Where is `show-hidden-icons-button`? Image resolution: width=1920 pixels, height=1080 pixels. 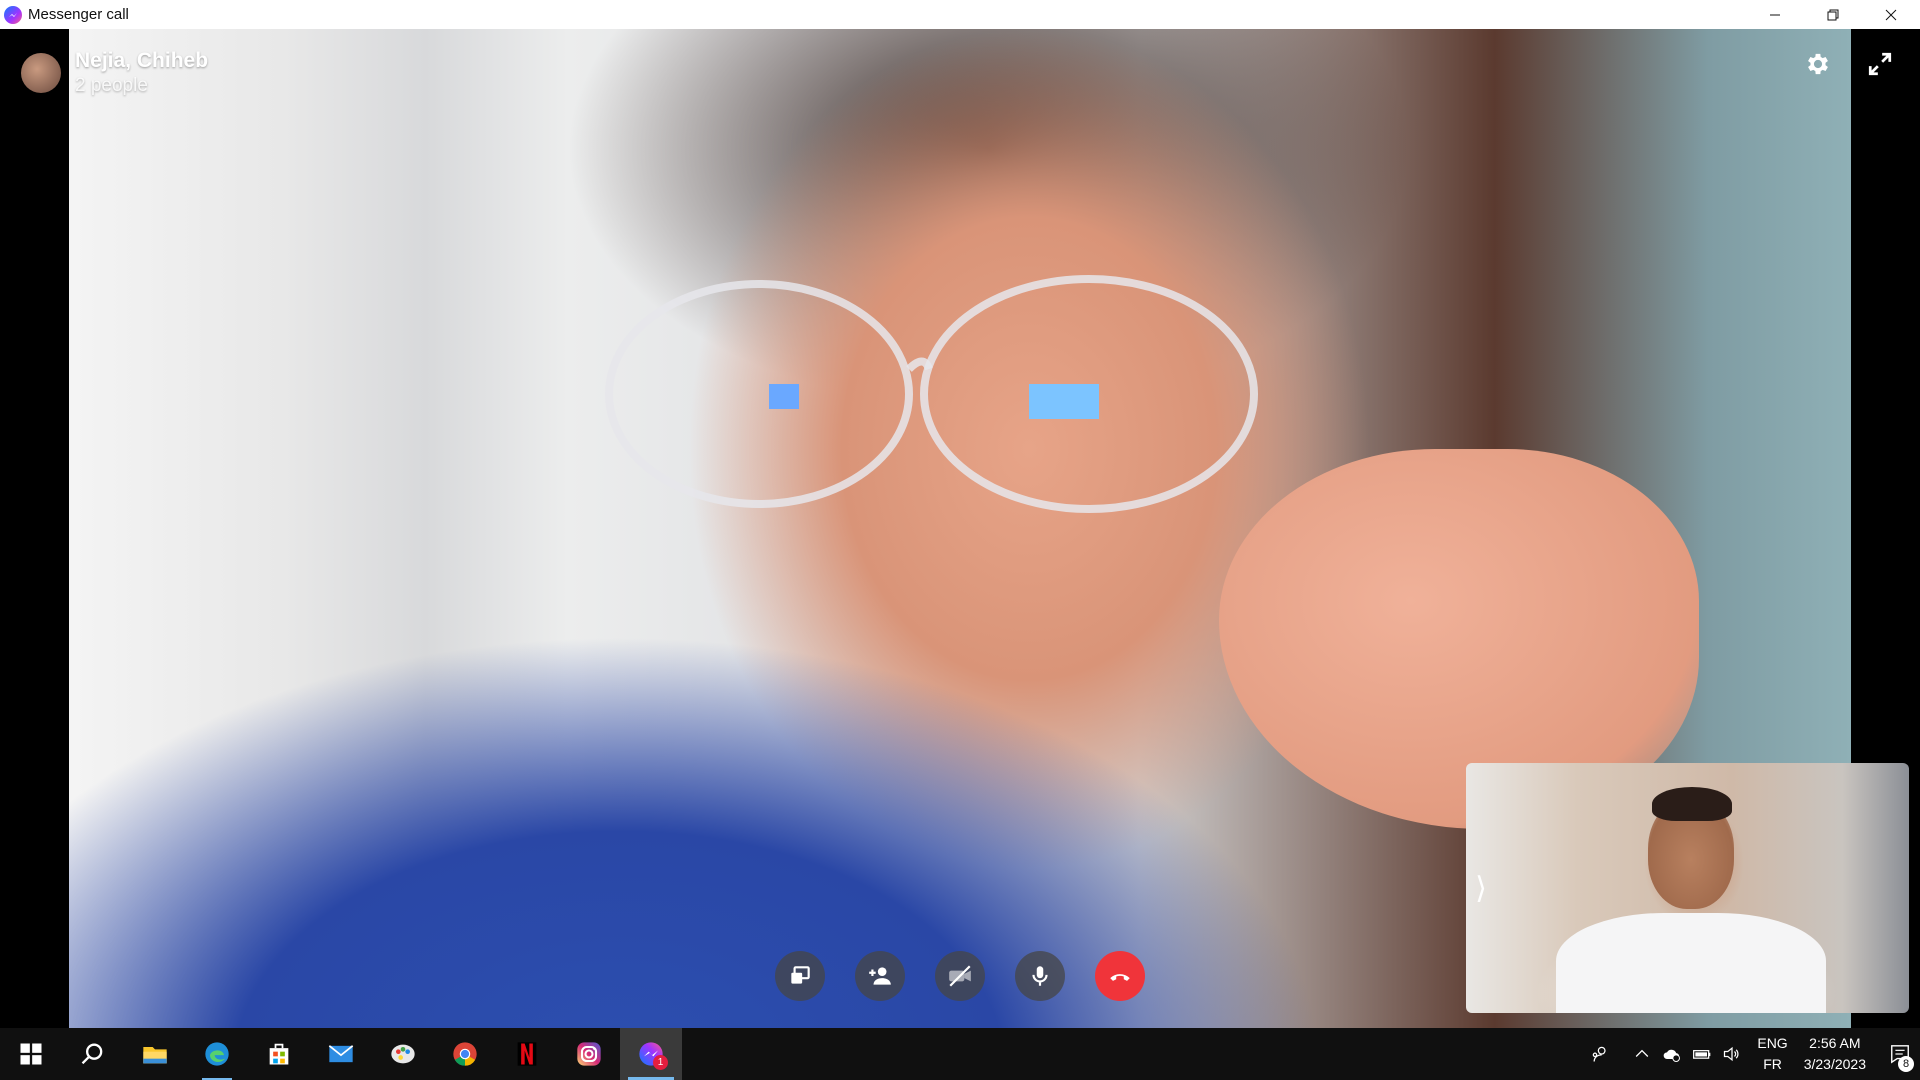 show-hidden-icons-button is located at coordinates (1642, 1054).